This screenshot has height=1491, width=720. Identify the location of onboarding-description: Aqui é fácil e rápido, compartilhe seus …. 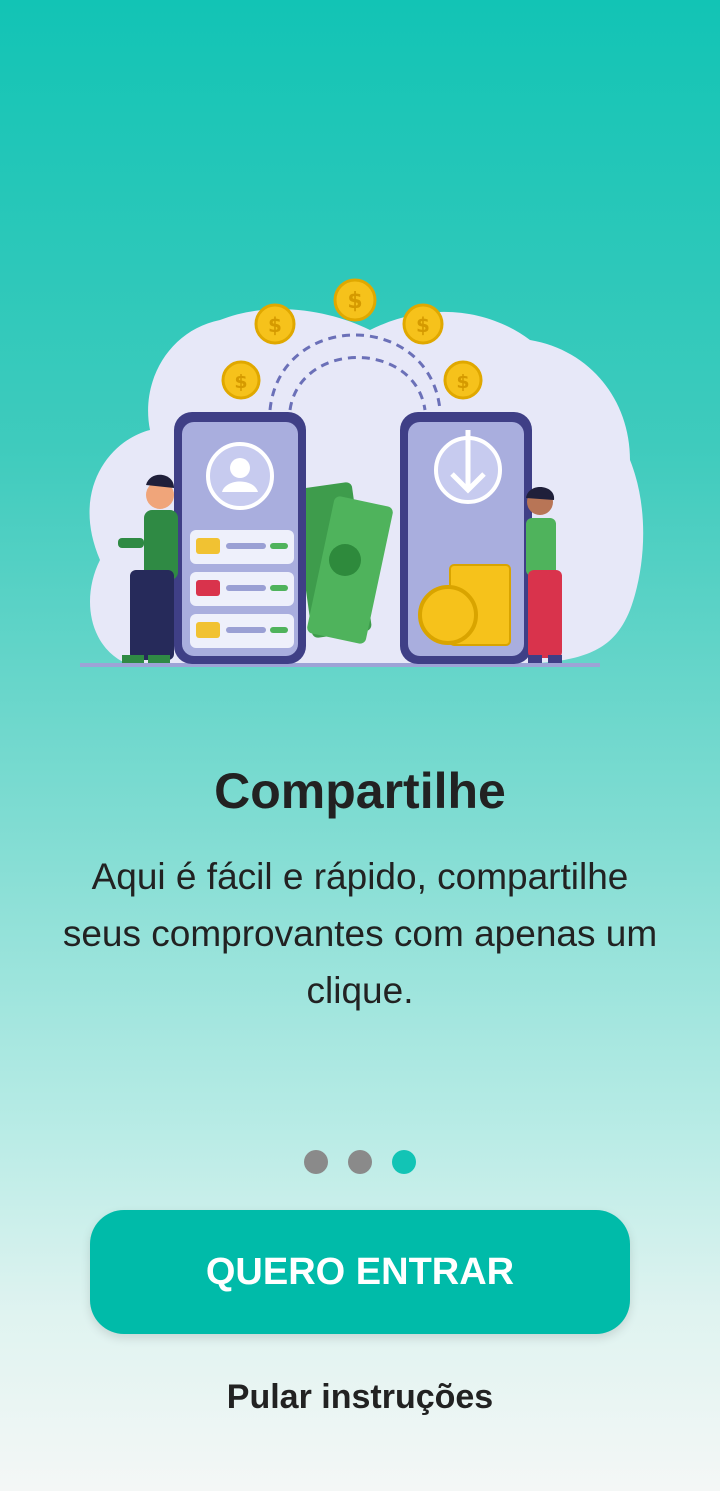
(360, 933).